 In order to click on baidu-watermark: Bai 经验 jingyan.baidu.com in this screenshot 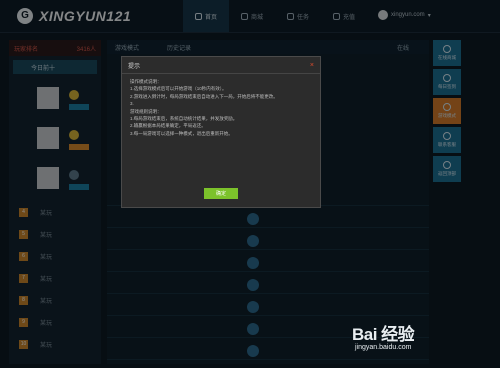, I will do `click(383, 335)`.